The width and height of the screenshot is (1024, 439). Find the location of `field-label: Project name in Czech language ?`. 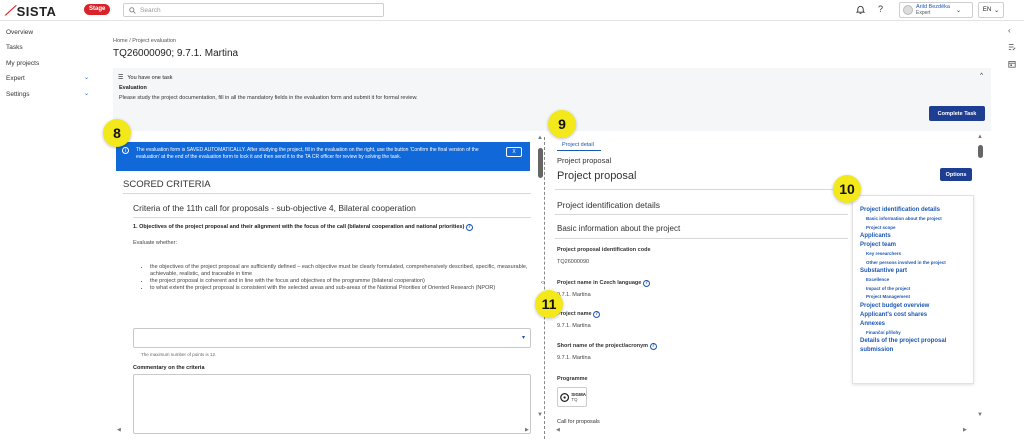

field-label: Project name in Czech language ? is located at coordinates (603, 283).